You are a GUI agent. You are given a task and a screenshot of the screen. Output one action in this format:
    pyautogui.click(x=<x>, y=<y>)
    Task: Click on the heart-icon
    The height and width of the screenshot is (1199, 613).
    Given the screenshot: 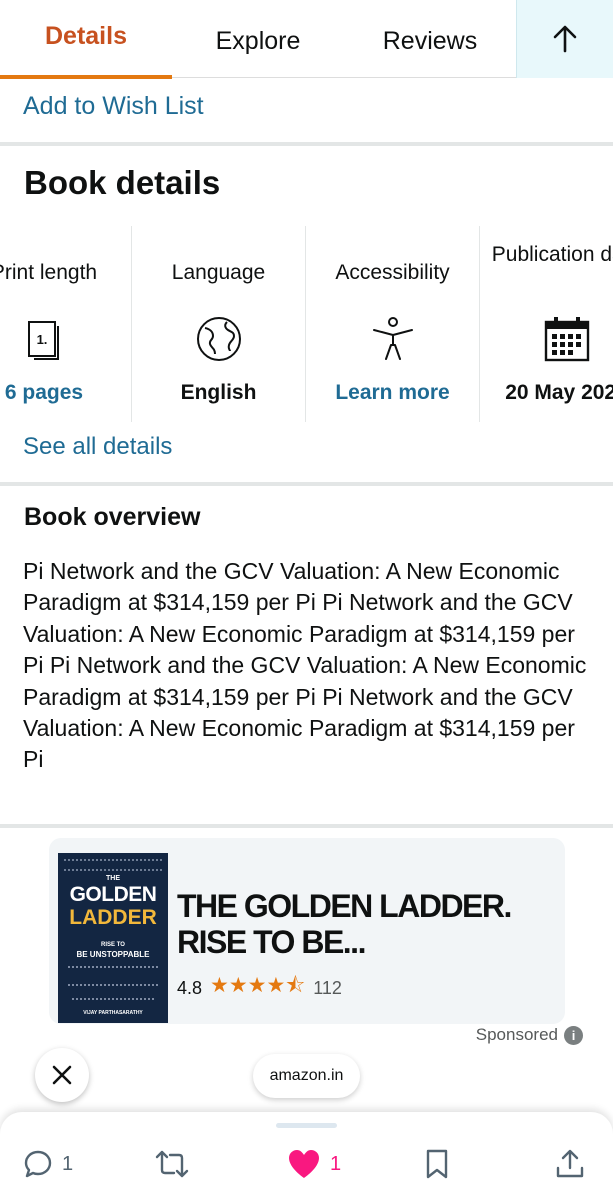 What is the action you would take?
    pyautogui.click(x=304, y=1164)
    